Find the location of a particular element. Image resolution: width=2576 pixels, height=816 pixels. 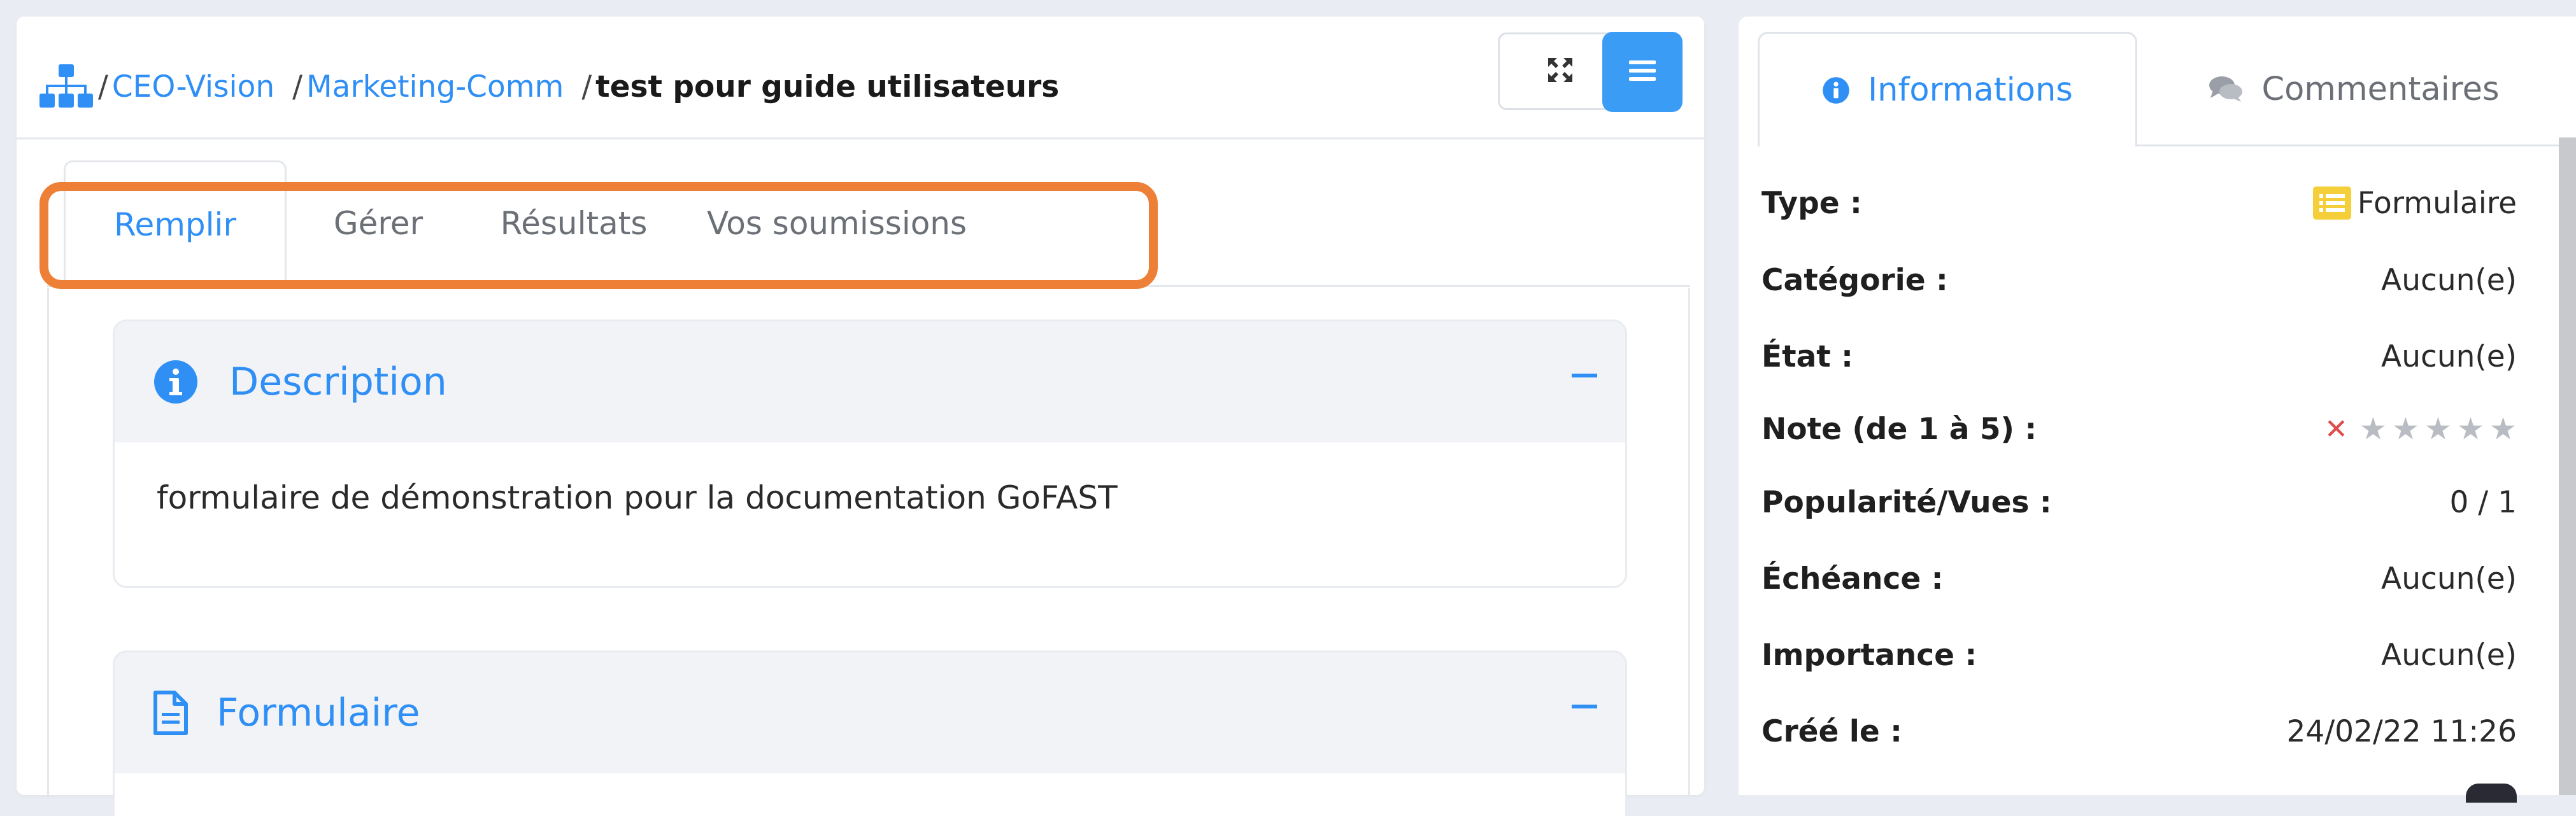

importance-value: Aucun(e) is located at coordinates (2449, 655).